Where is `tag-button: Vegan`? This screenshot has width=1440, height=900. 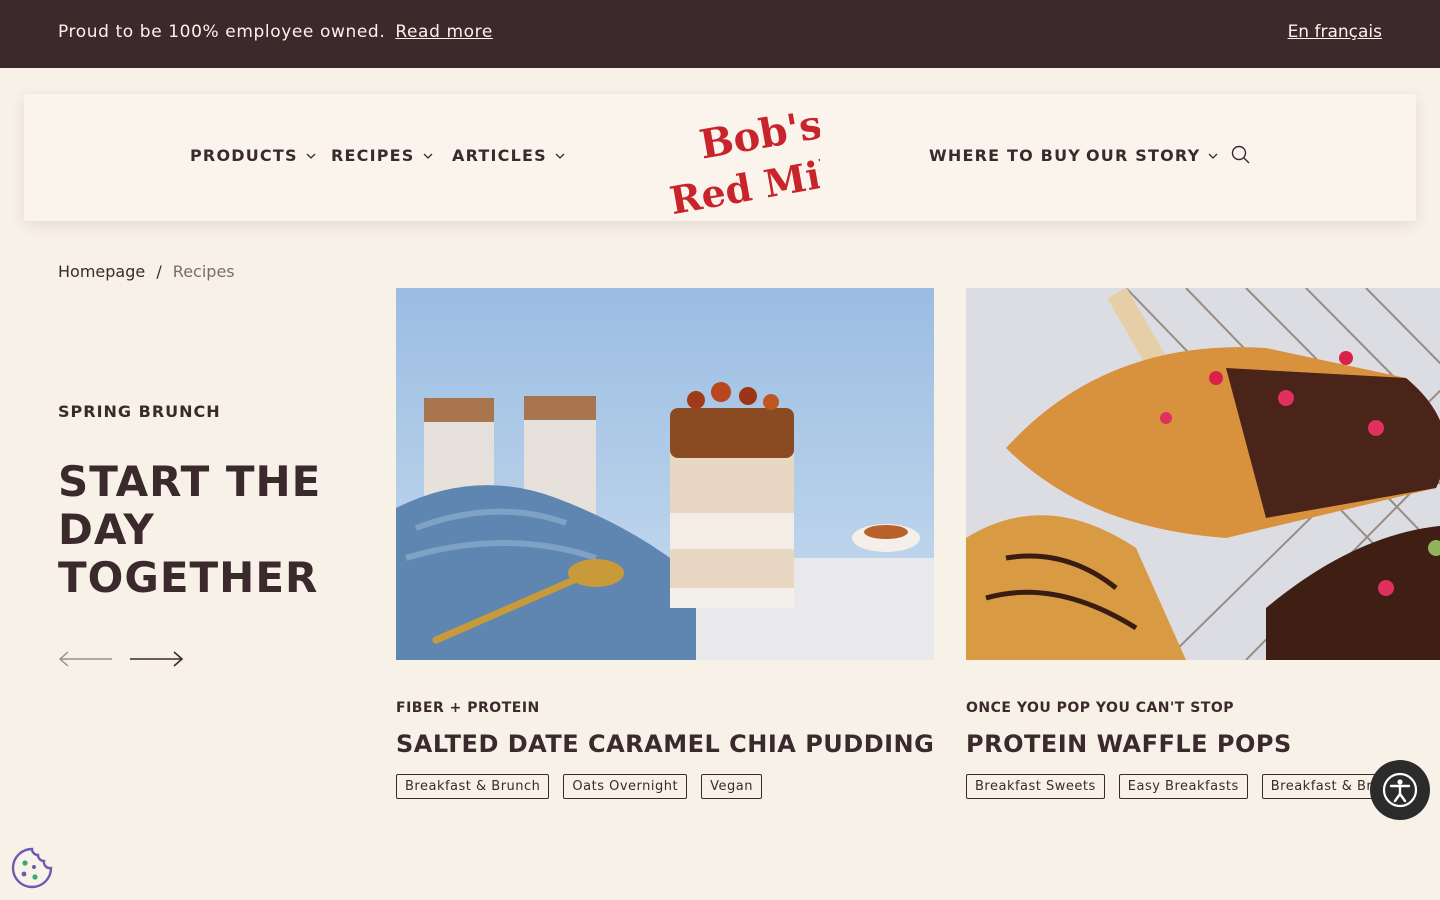
tag-button: Vegan is located at coordinates (731, 786).